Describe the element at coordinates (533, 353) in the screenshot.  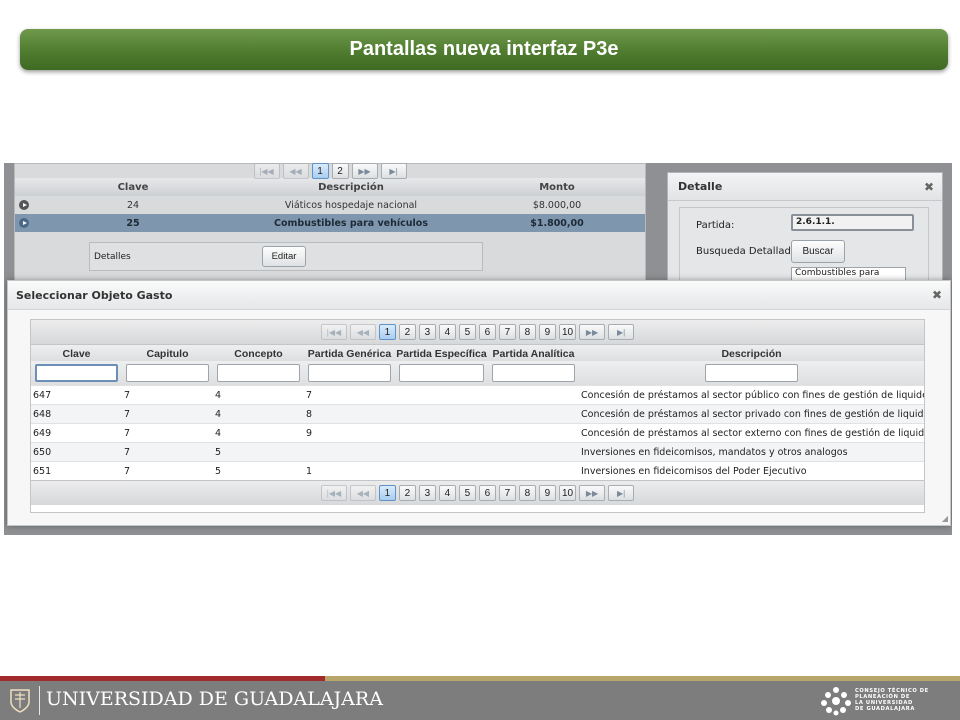
I see `col-partida-analitica: Partida Analítica` at that location.